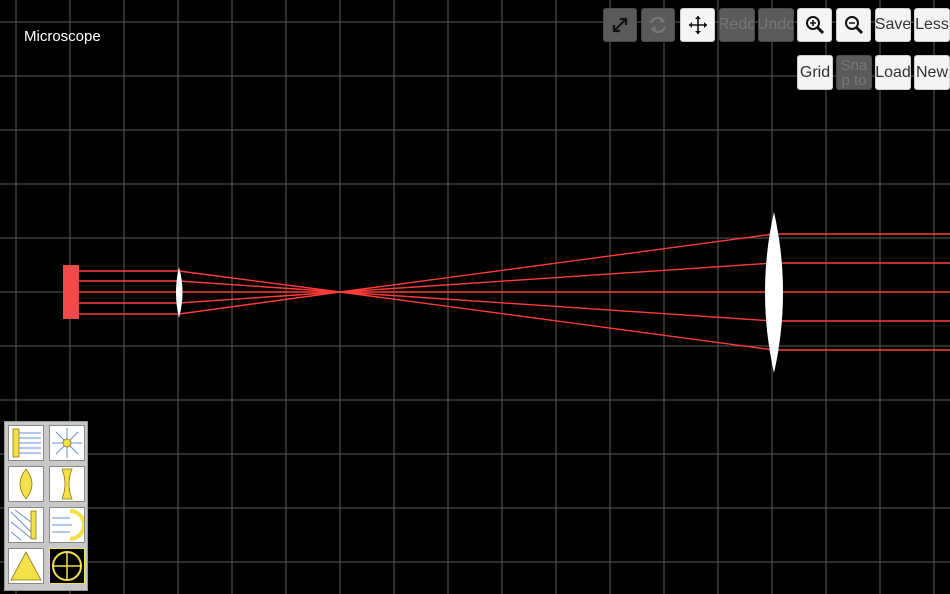  I want to click on parallel-source-tool-icon, so click(26, 443).